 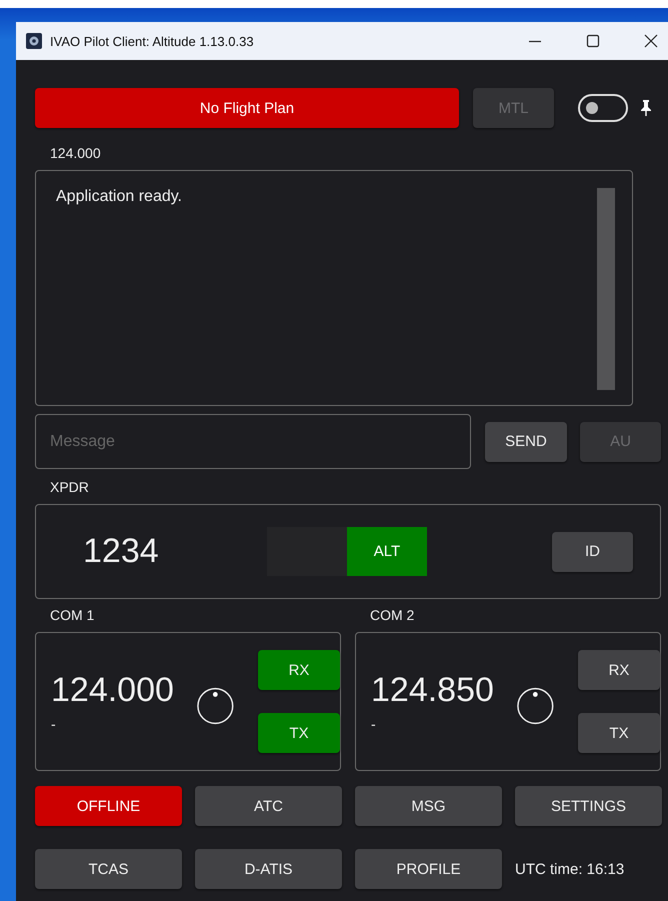 What do you see at coordinates (72, 615) in the screenshot?
I see `com-label: COM 1` at bounding box center [72, 615].